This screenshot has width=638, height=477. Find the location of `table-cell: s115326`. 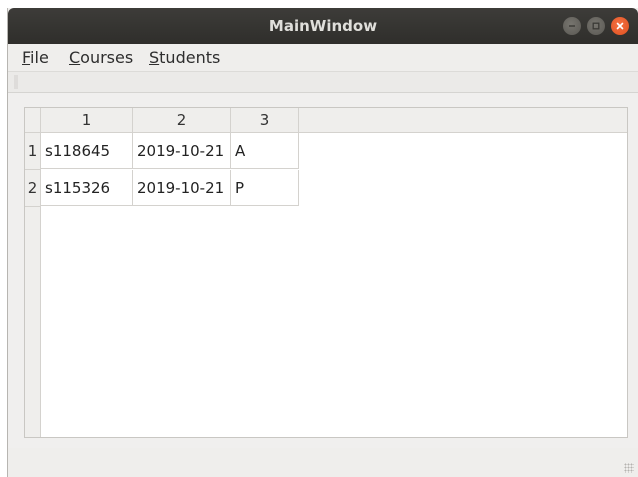

table-cell: s115326 is located at coordinates (87, 188).